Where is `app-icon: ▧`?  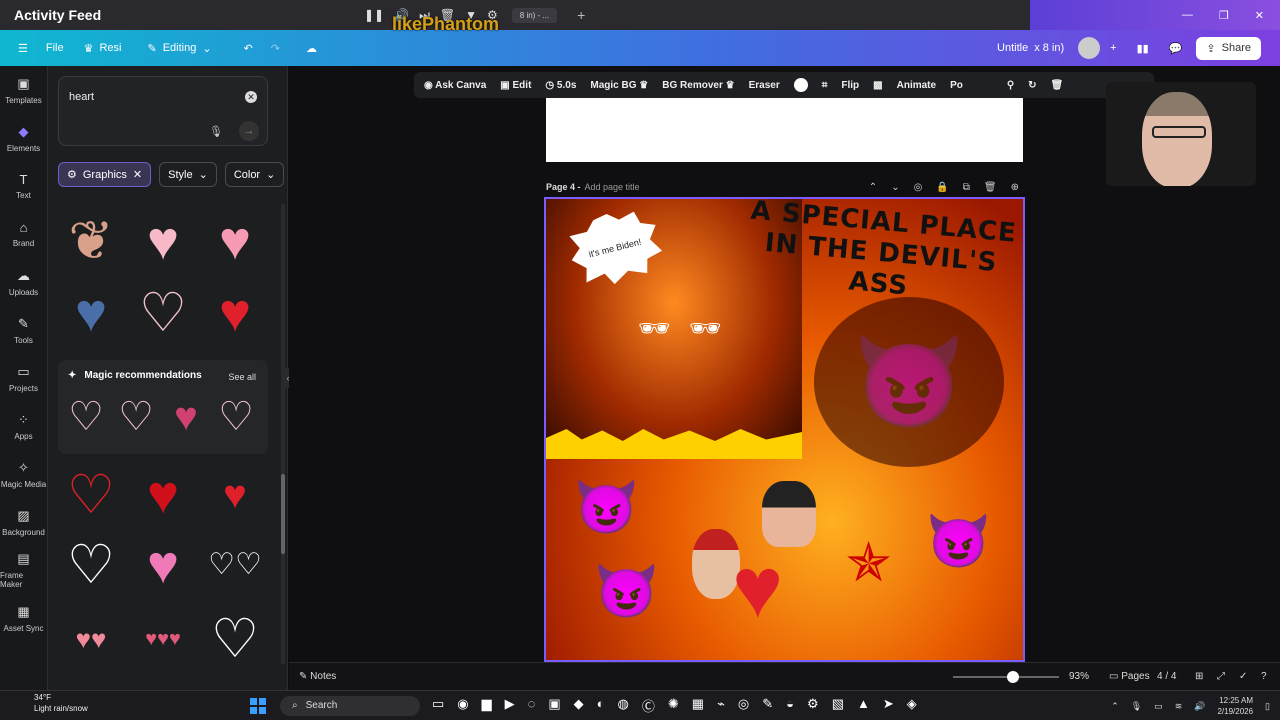 app-icon: ▧ is located at coordinates (838, 705).